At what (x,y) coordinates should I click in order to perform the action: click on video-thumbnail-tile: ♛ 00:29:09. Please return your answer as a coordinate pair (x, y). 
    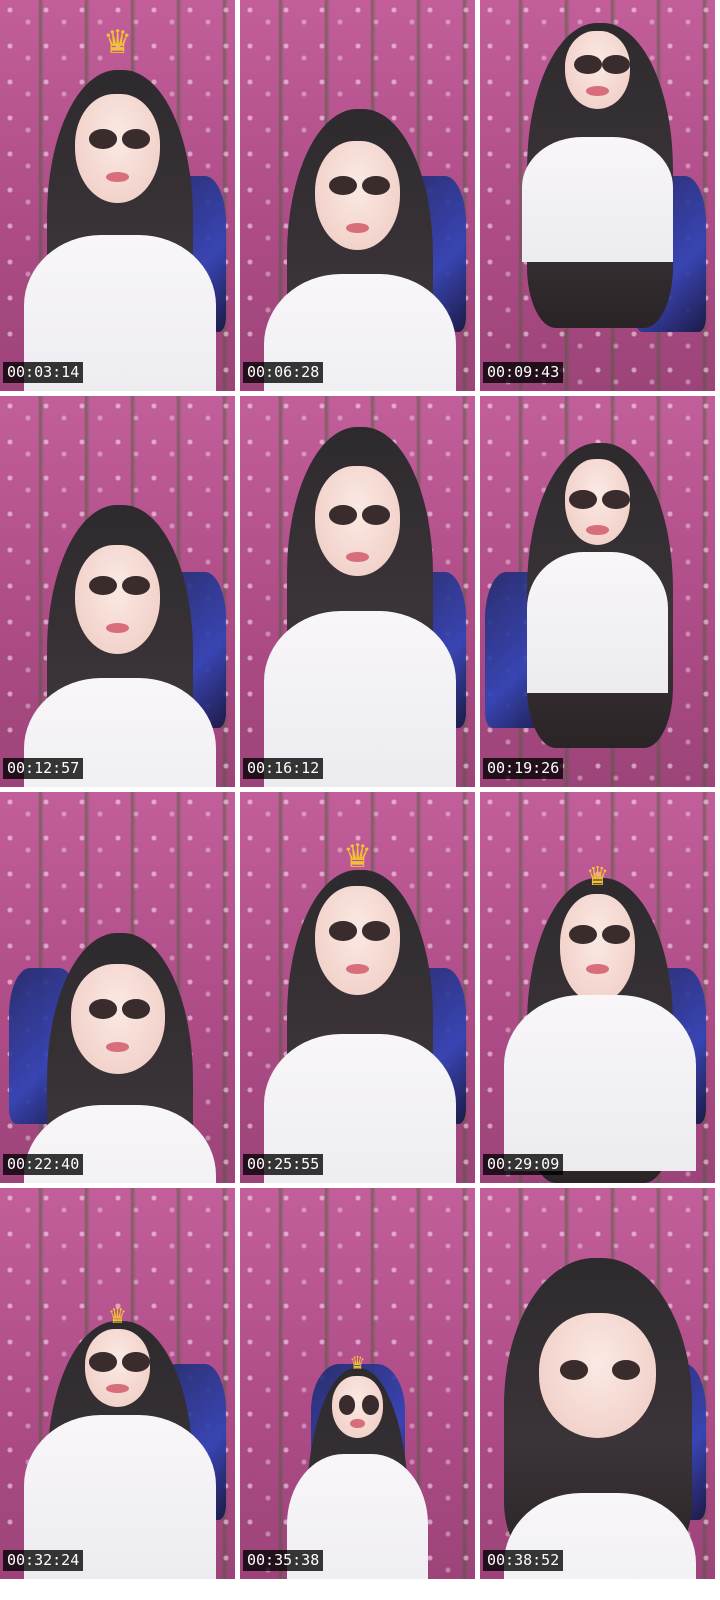
    Looking at the image, I should click on (597, 987).